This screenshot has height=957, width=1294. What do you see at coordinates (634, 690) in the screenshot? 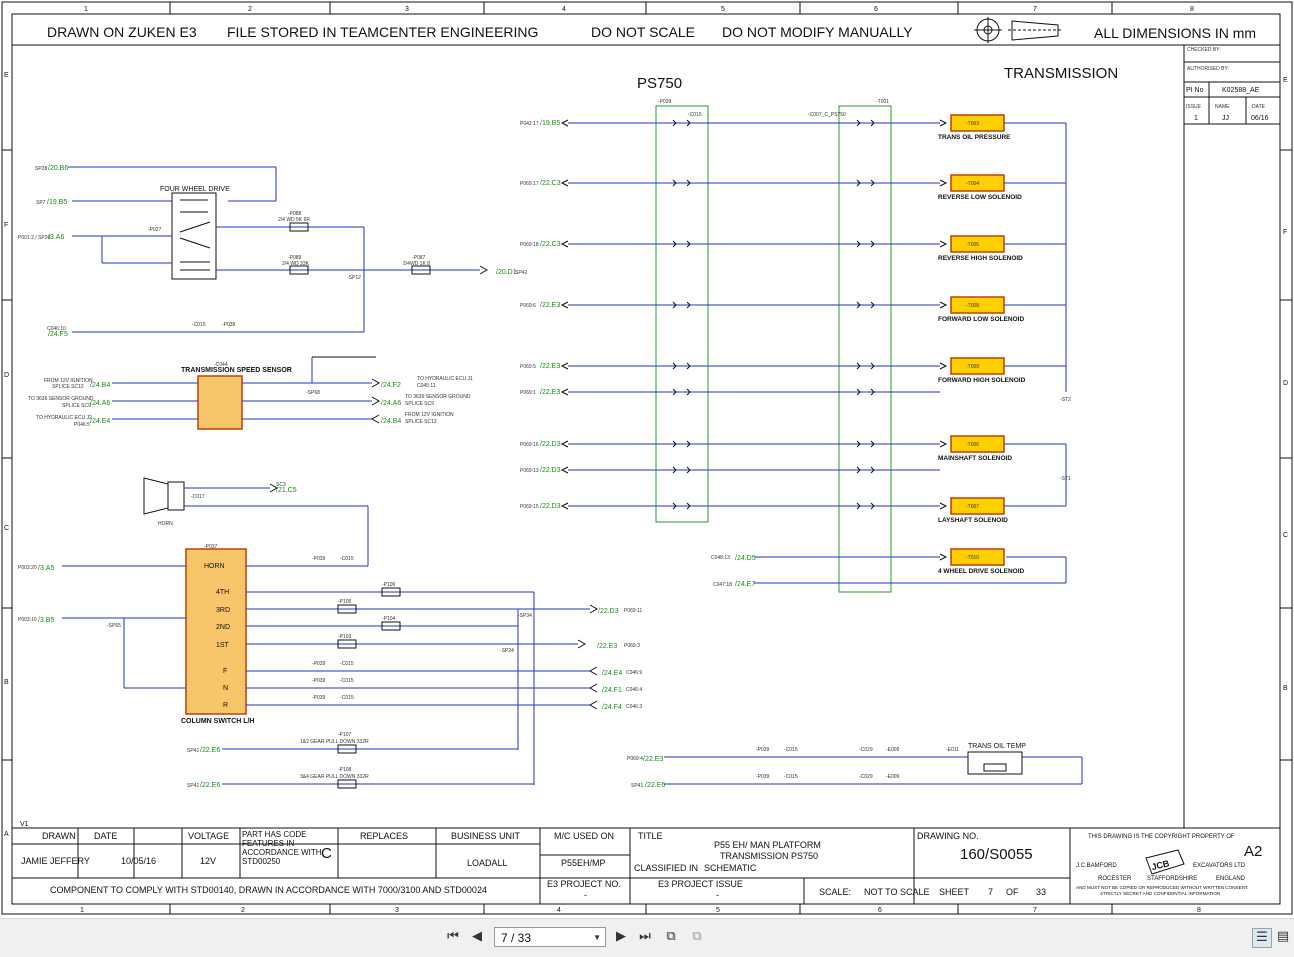
I see `c046-4-label: C046:4` at bounding box center [634, 690].